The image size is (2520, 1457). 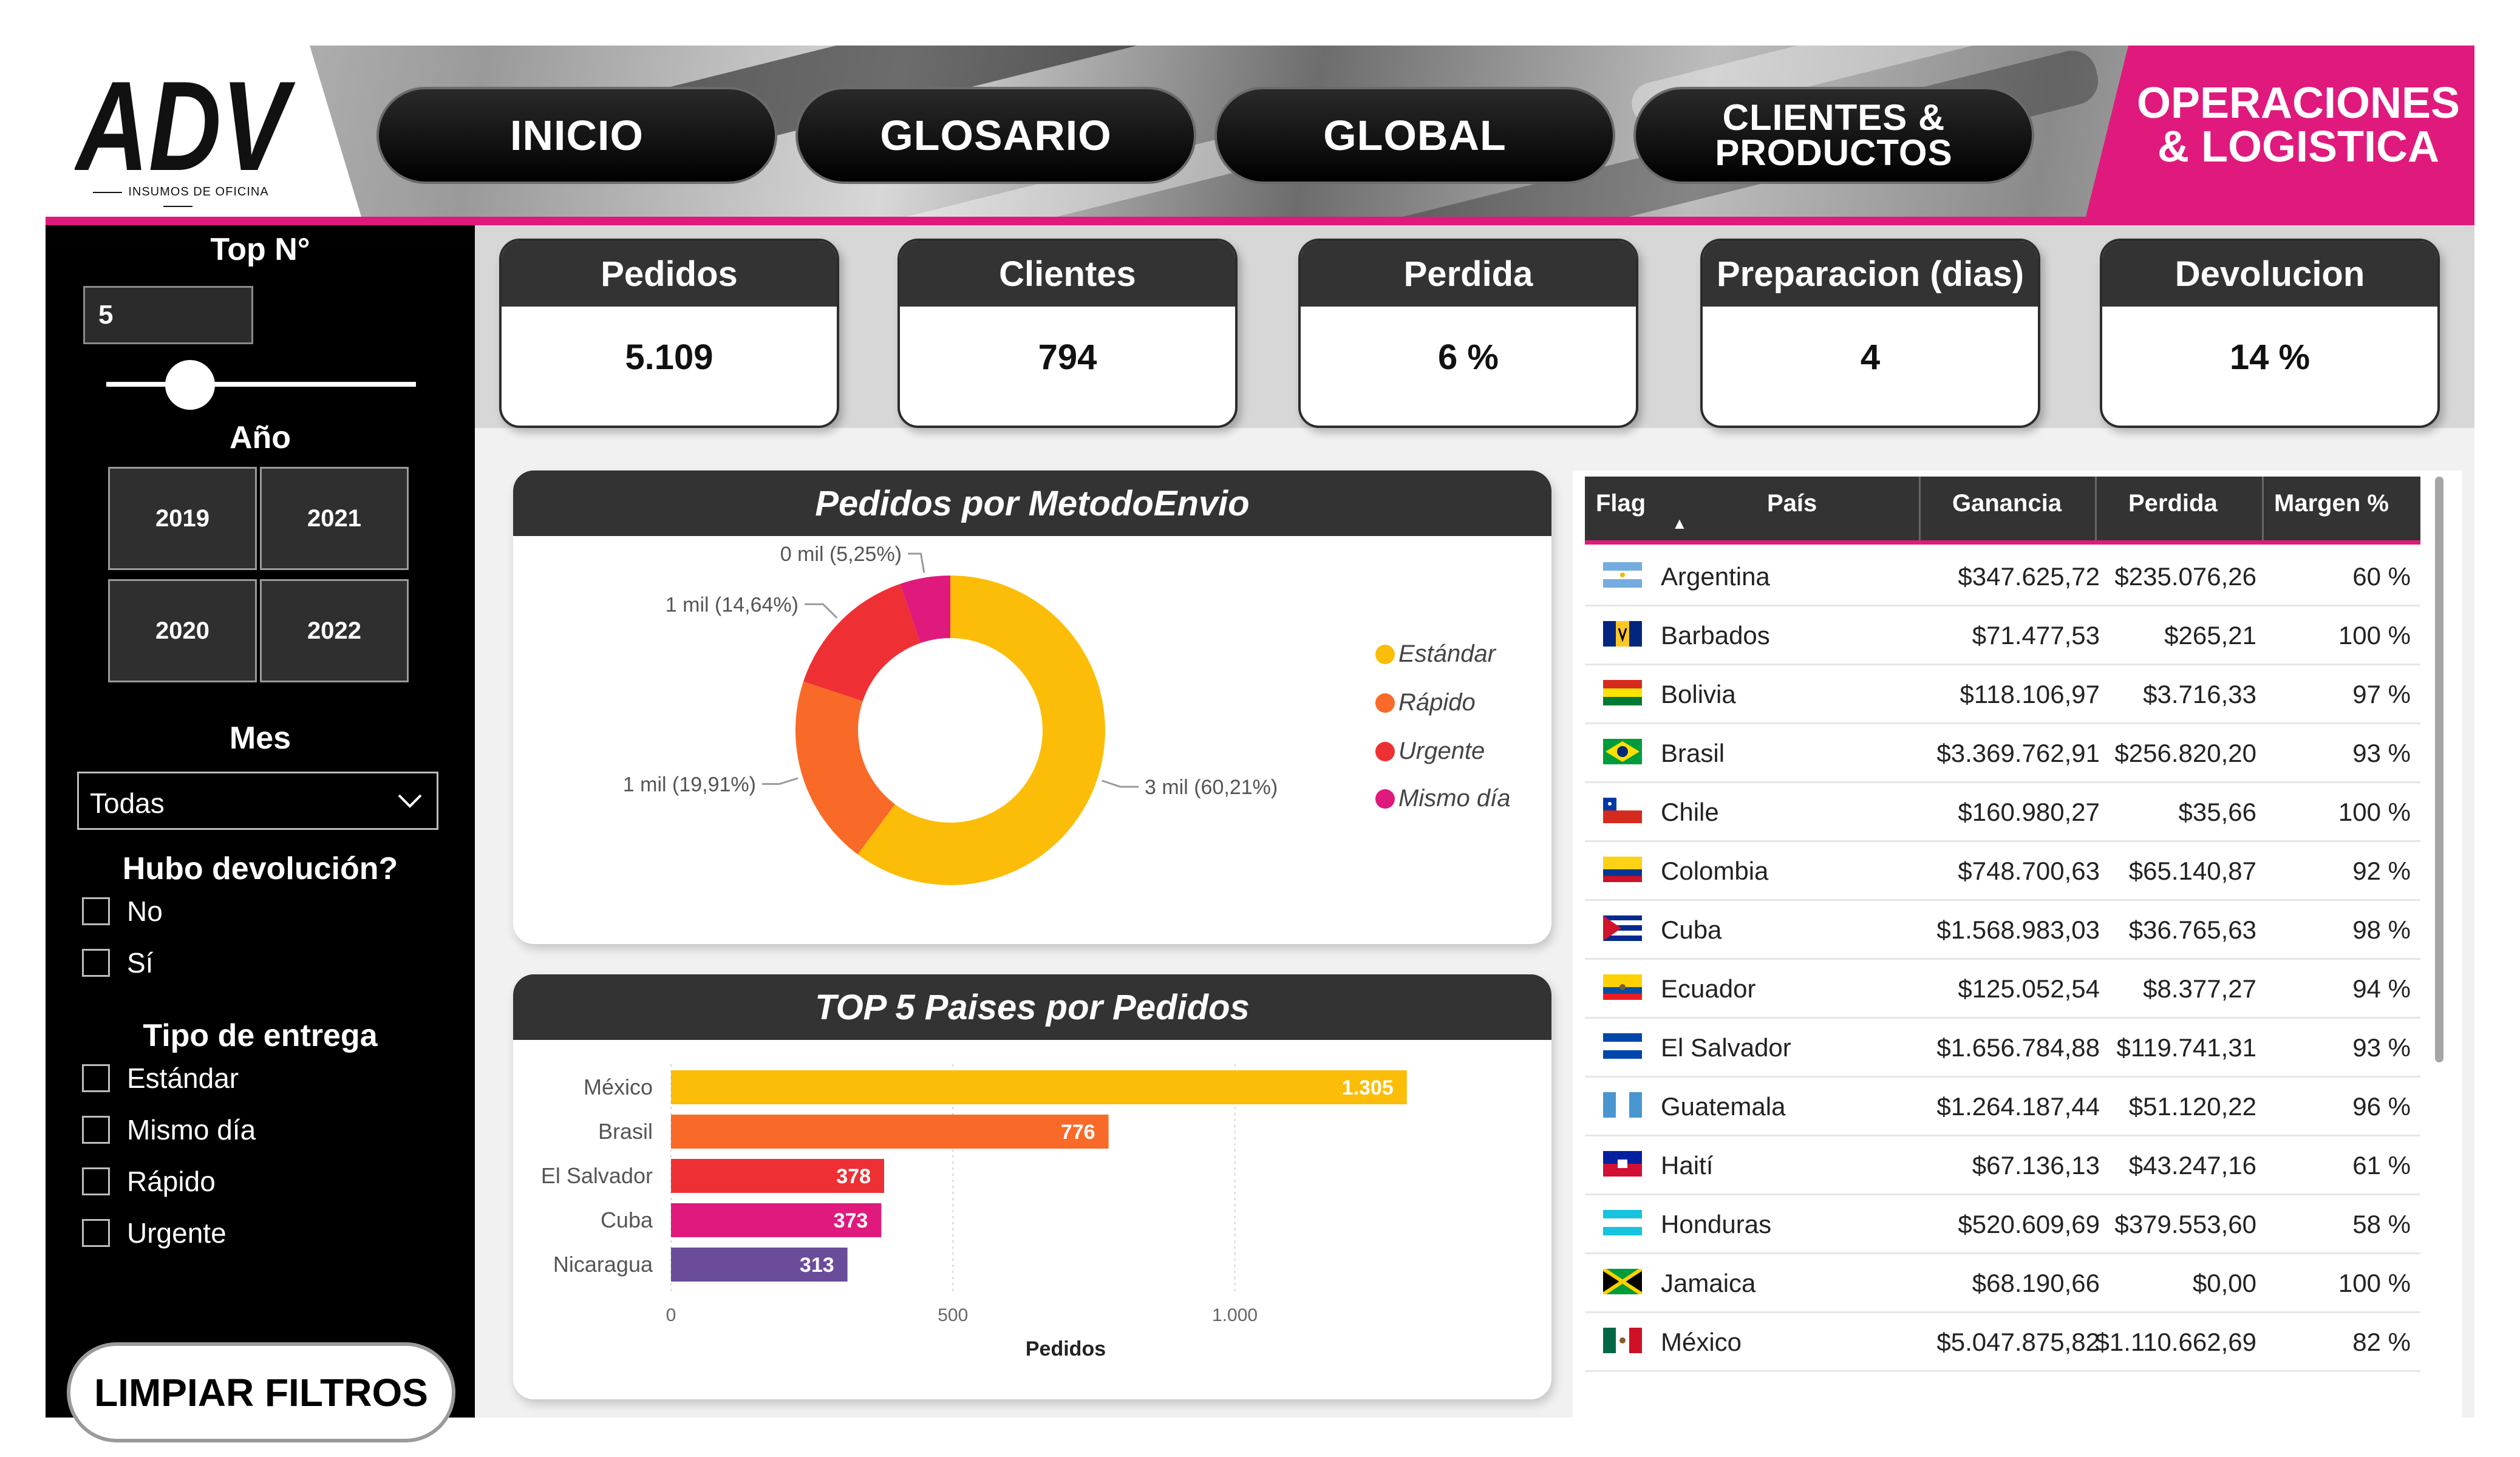 I want to click on return-title: Hubo devolución?, so click(x=260, y=868).